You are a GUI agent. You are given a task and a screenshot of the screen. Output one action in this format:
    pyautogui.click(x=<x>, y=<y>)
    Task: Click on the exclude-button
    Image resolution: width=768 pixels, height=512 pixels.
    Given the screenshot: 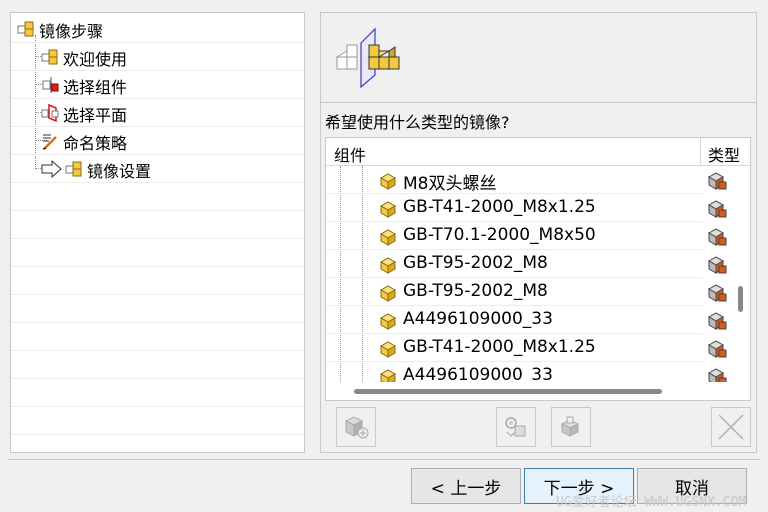 What is the action you would take?
    pyautogui.click(x=731, y=427)
    